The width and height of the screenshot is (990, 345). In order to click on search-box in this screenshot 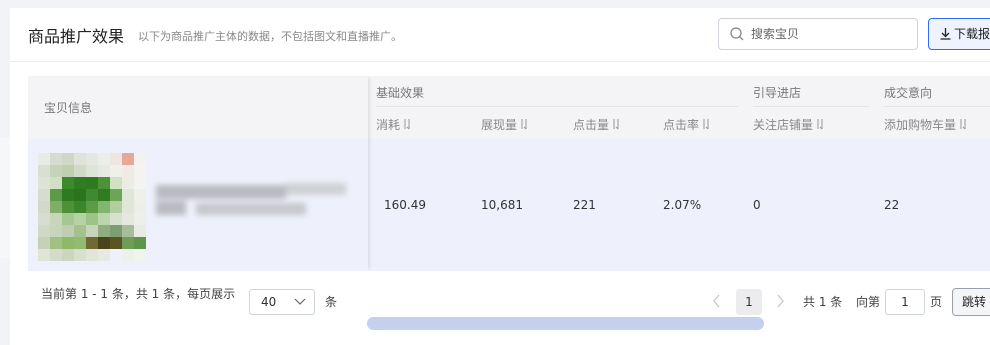, I will do `click(818, 34)`.